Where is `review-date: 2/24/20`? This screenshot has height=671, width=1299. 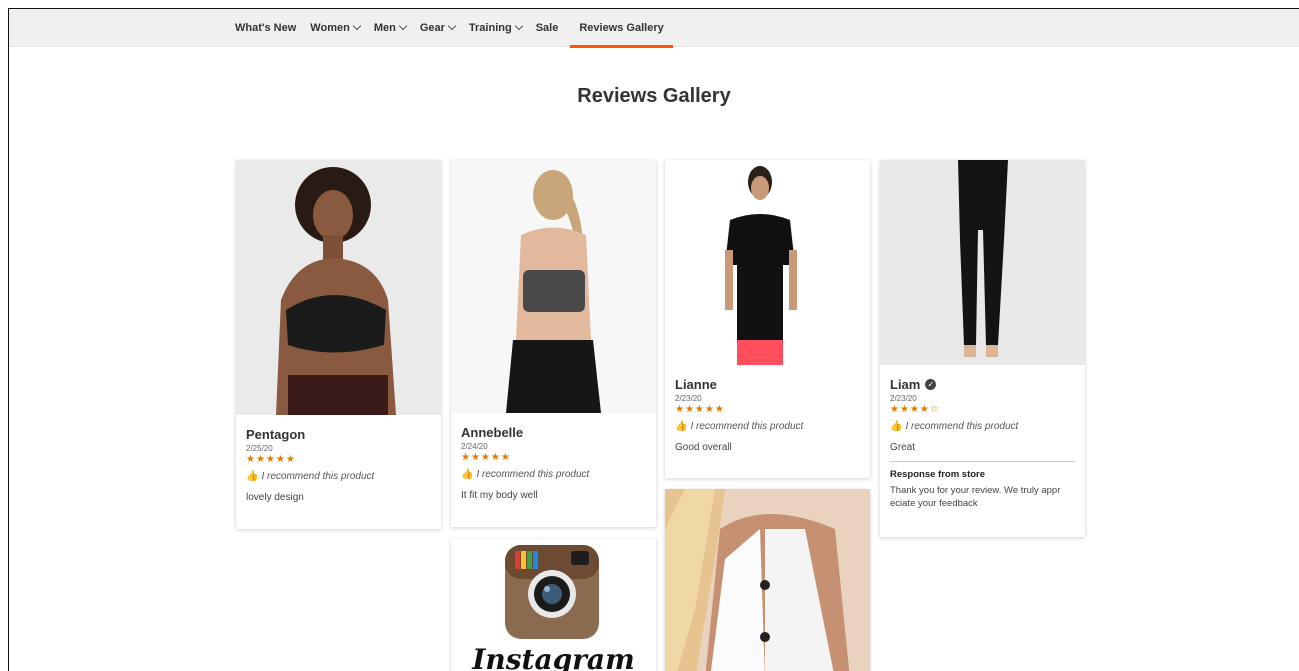
review-date: 2/24/20 is located at coordinates (474, 446).